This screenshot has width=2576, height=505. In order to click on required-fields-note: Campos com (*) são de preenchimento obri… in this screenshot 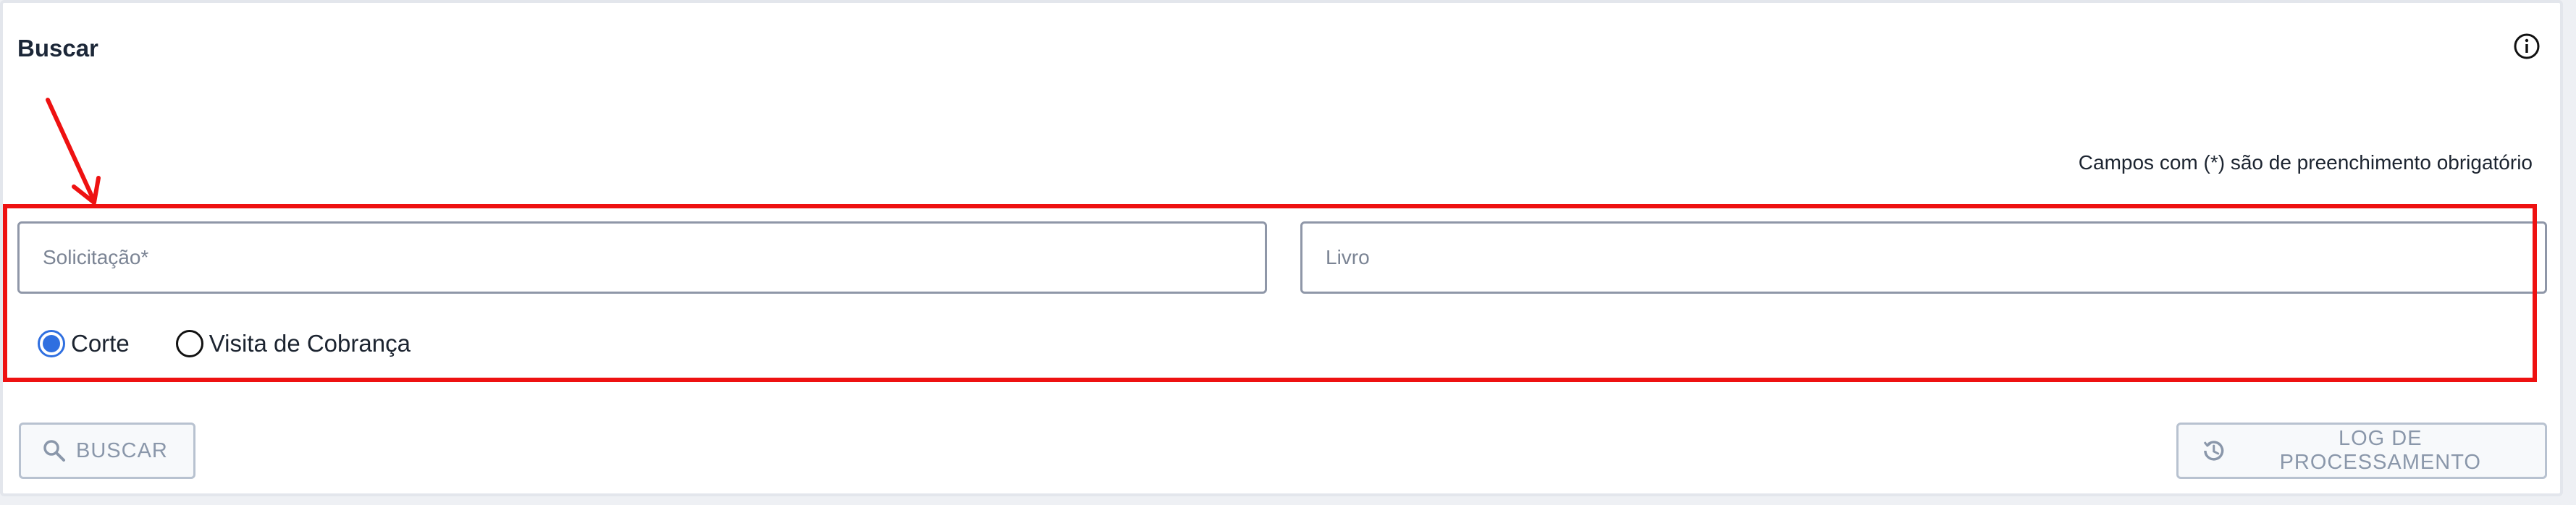, I will do `click(2305, 162)`.